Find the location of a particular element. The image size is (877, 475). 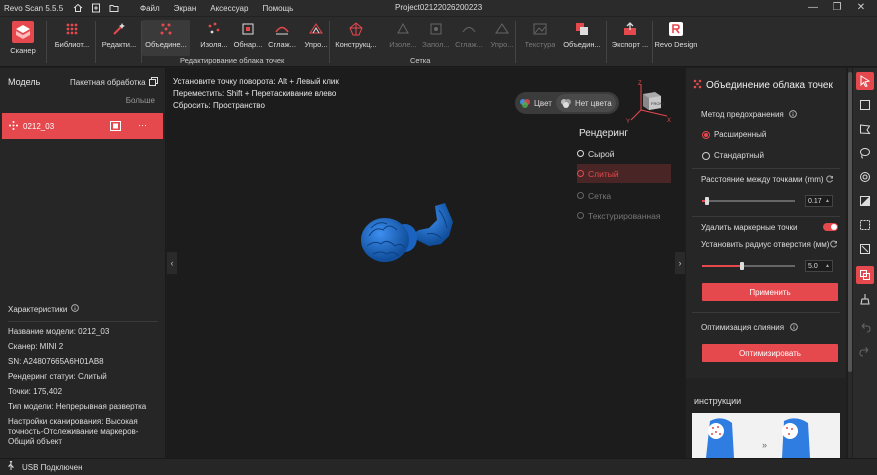

brush-icon is located at coordinates (865, 177).